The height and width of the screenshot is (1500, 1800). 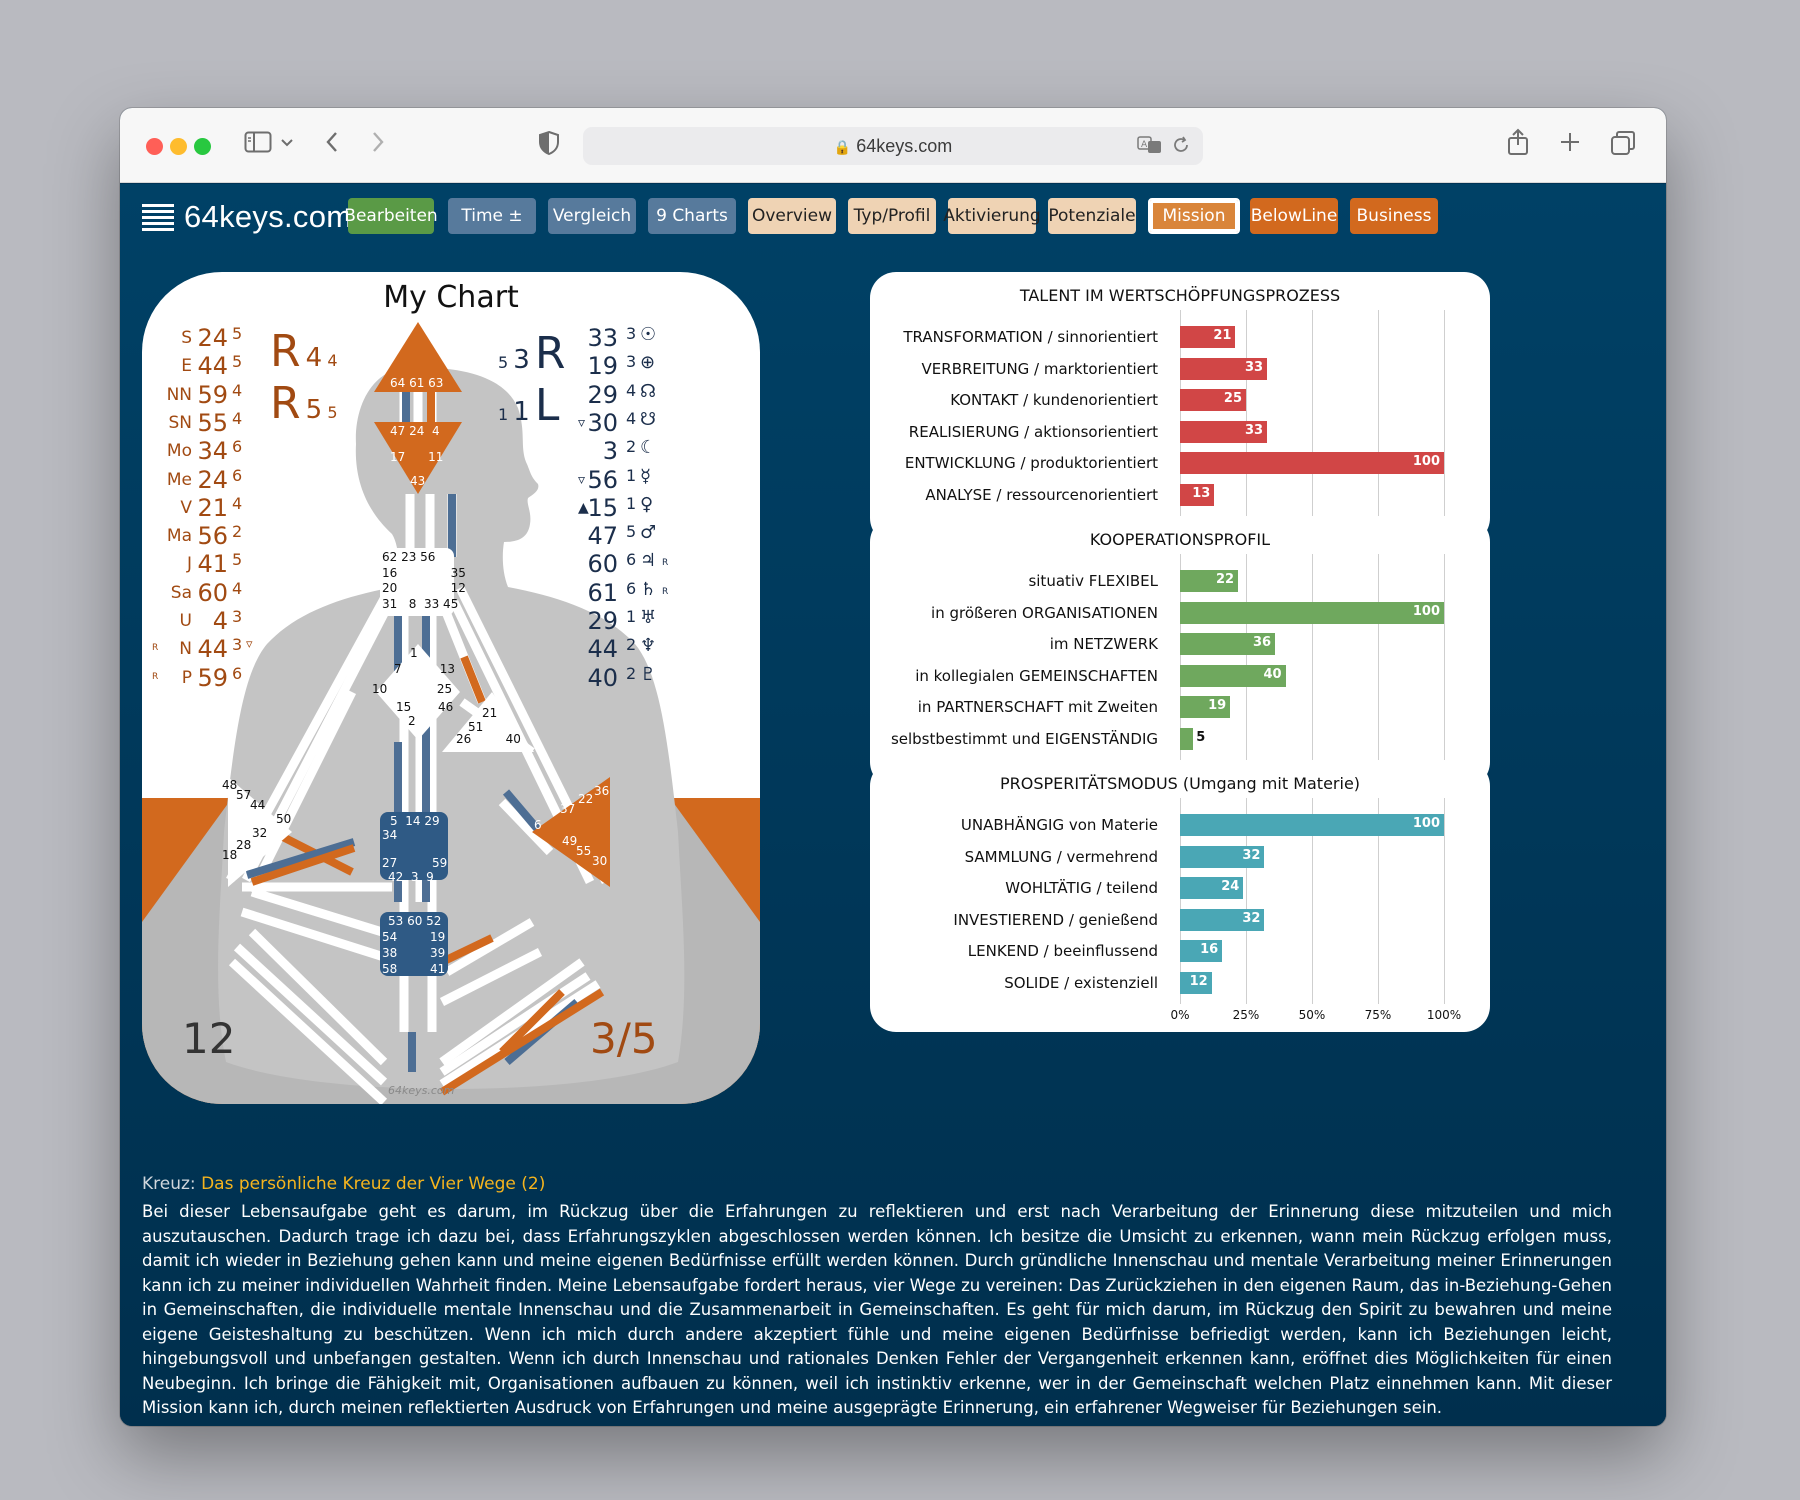 What do you see at coordinates (1212, 888) in the screenshot?
I see `bar: 24` at bounding box center [1212, 888].